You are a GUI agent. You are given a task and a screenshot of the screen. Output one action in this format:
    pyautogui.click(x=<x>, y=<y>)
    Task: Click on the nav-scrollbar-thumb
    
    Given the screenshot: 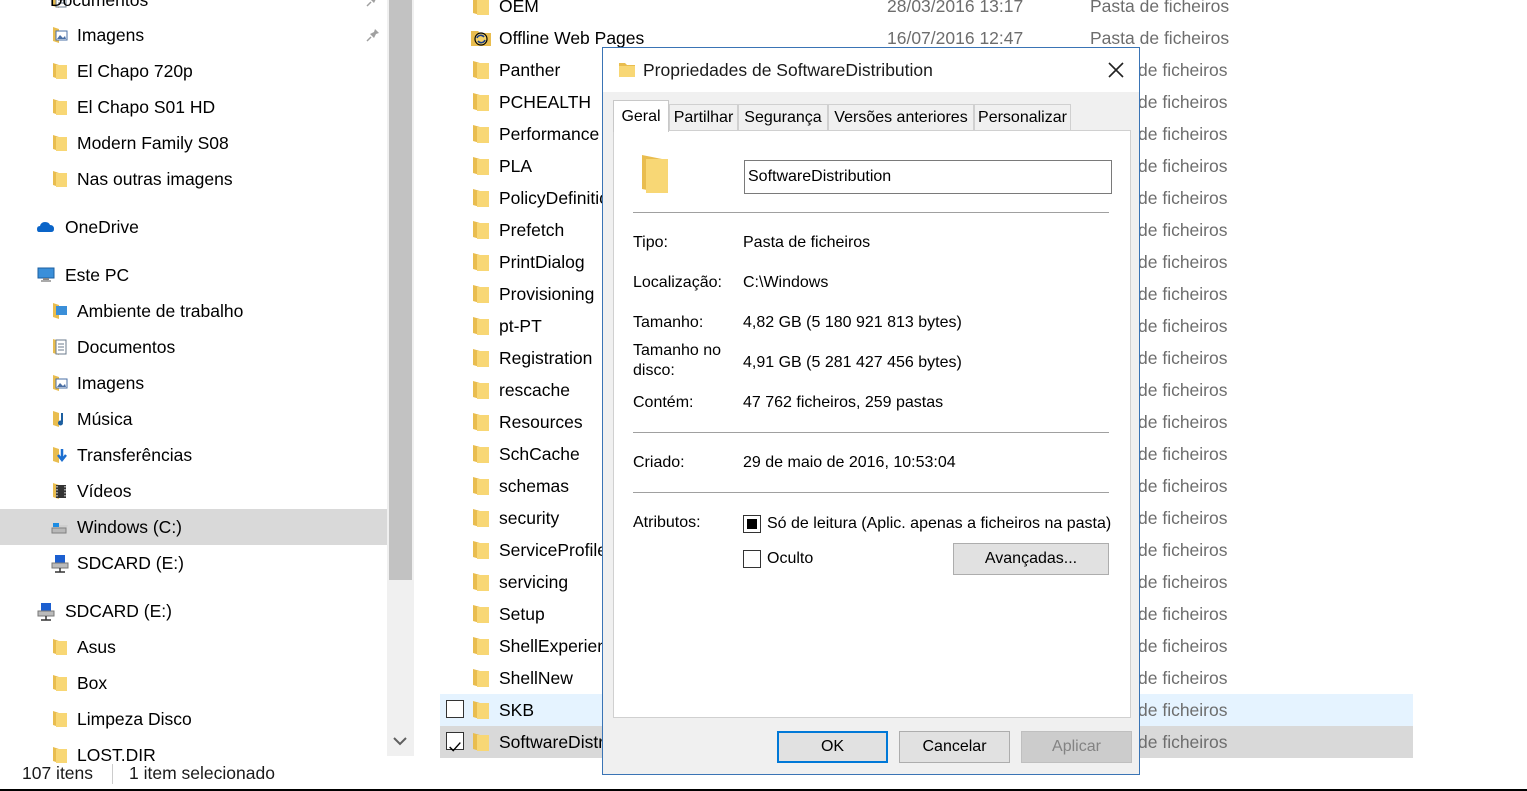 What is the action you would take?
    pyautogui.click(x=400, y=290)
    